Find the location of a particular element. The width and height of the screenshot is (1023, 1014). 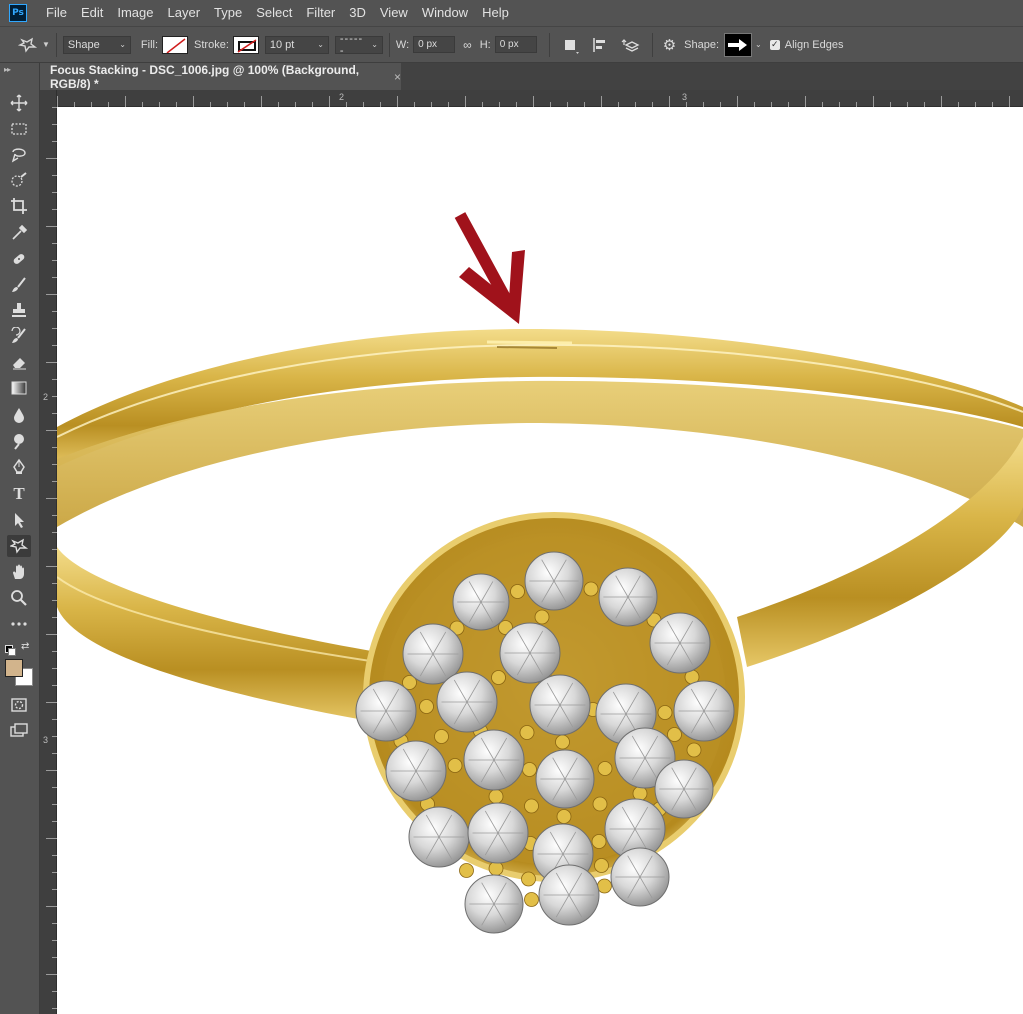

stroke-label: Stroke: is located at coordinates (211, 44).